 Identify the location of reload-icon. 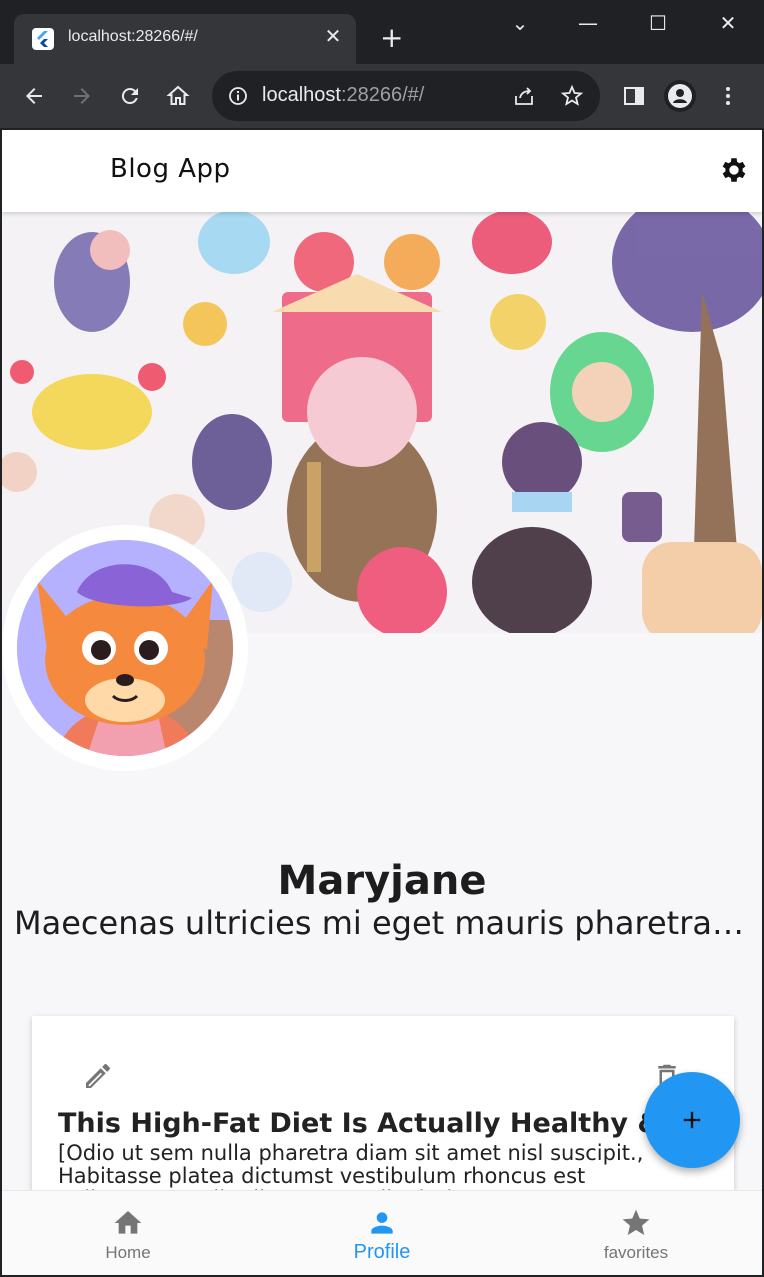
(130, 96).